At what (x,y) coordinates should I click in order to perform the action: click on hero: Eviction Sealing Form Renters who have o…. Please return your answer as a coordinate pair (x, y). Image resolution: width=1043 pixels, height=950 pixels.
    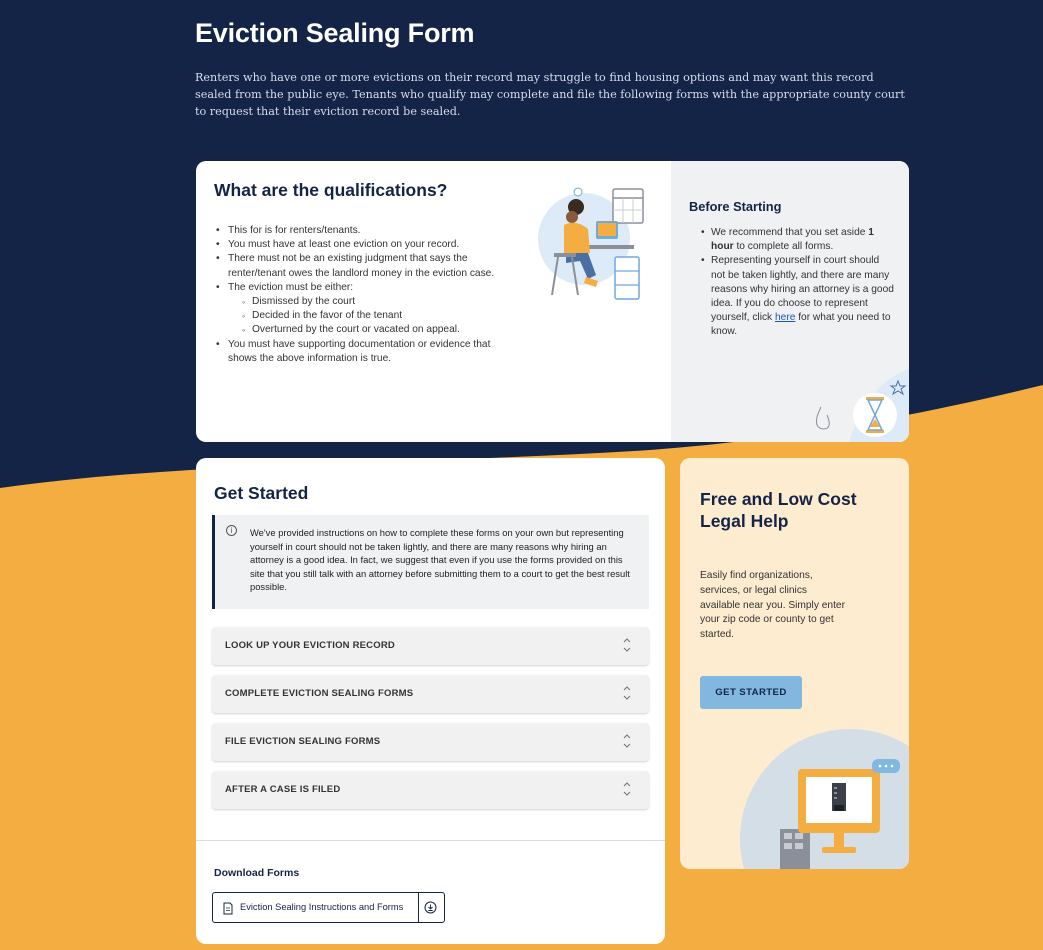
    Looking at the image, I should click on (555, 69).